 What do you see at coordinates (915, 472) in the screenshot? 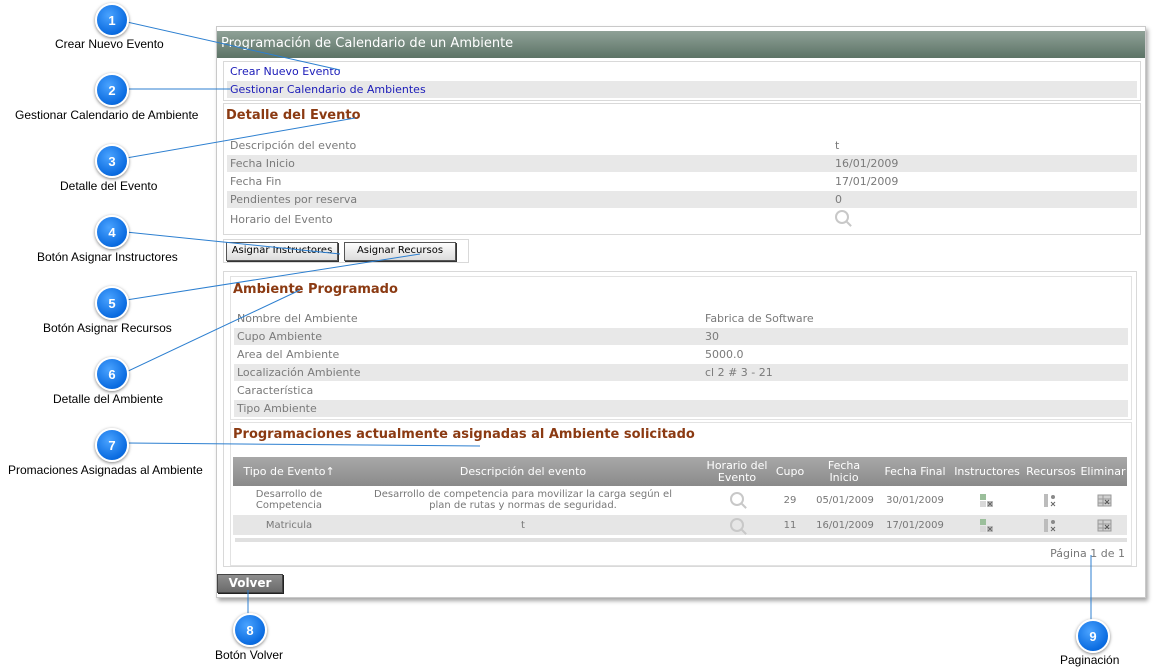
I see `col-fecha-final: Fecha Final` at bounding box center [915, 472].